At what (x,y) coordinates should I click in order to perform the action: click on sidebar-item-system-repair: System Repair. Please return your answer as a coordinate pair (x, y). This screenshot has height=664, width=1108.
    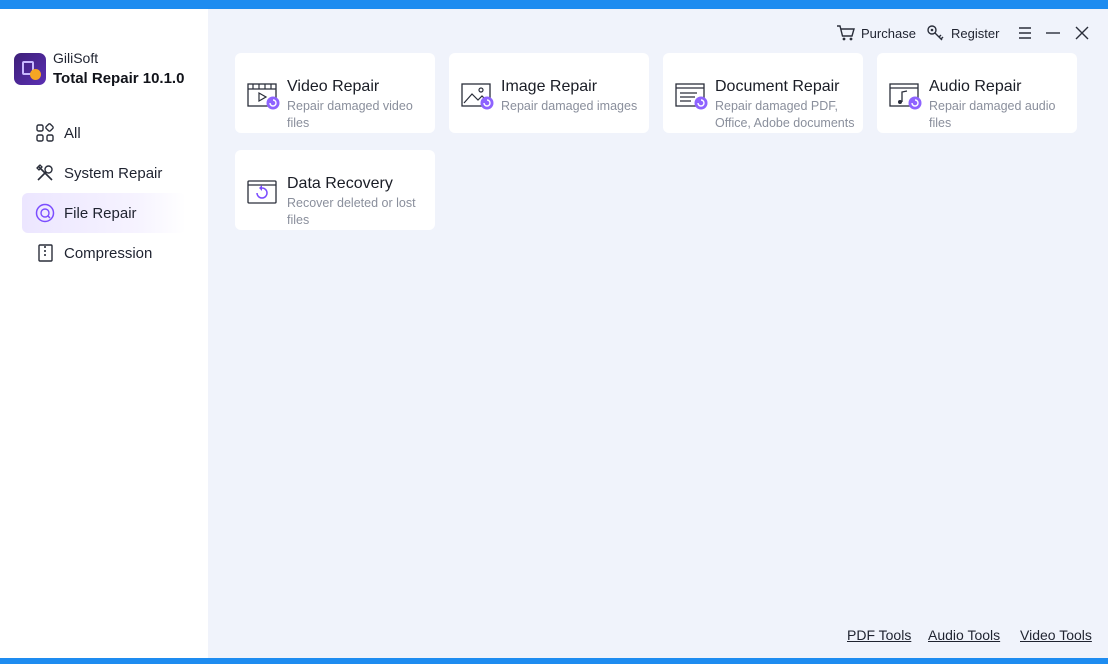
    Looking at the image, I should click on (104, 173).